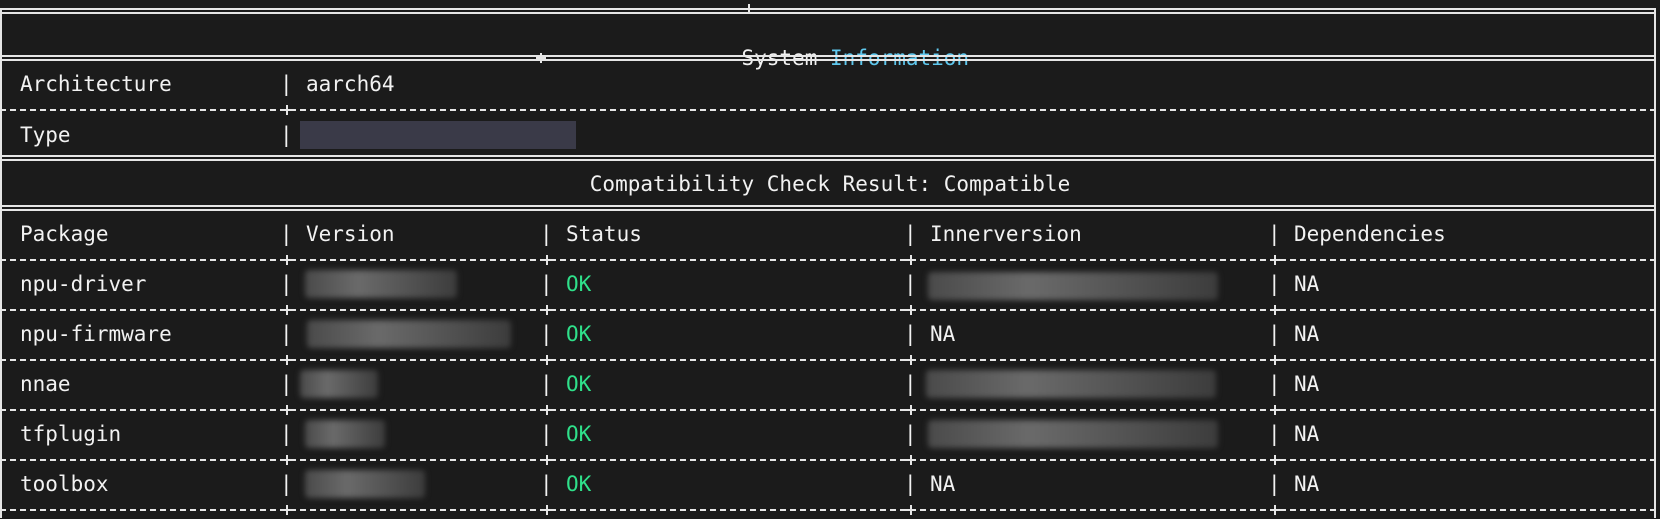  What do you see at coordinates (45, 135) in the screenshot?
I see `type-label: Type` at bounding box center [45, 135].